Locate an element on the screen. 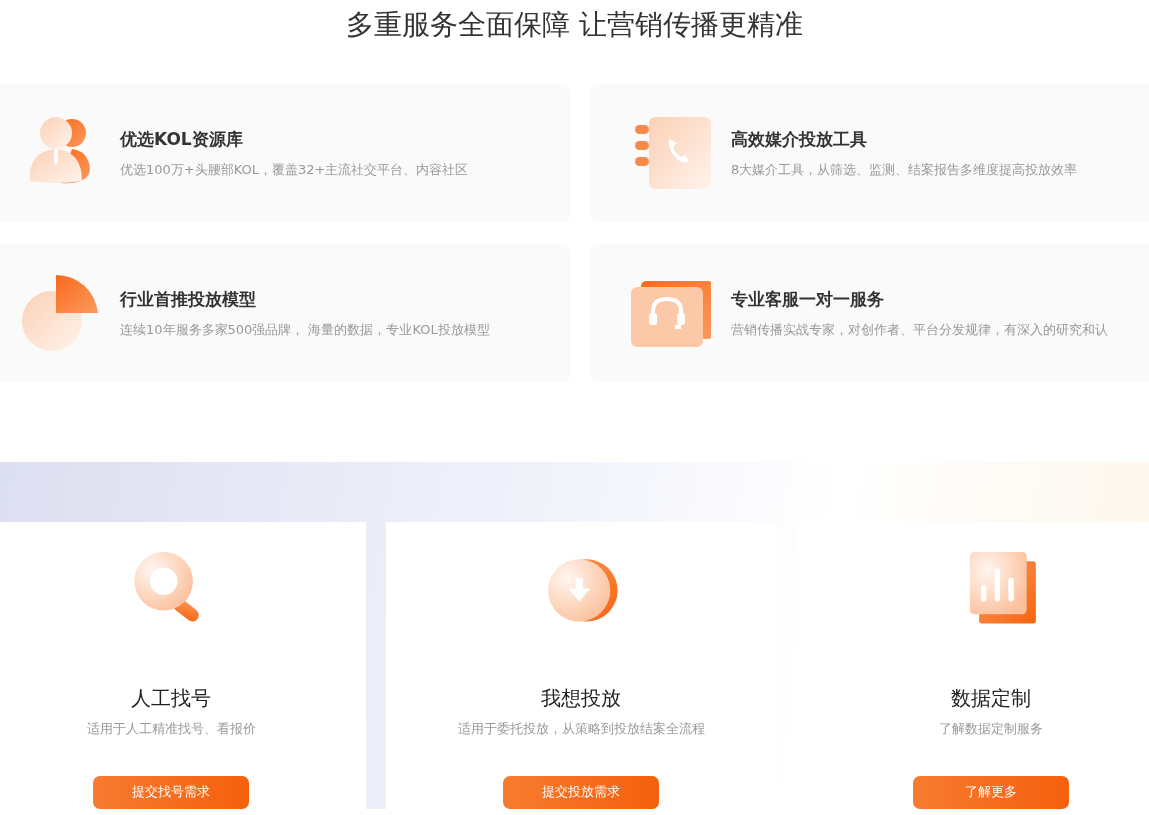  feature-title: 高效媒介投放工具 is located at coordinates (799, 139).